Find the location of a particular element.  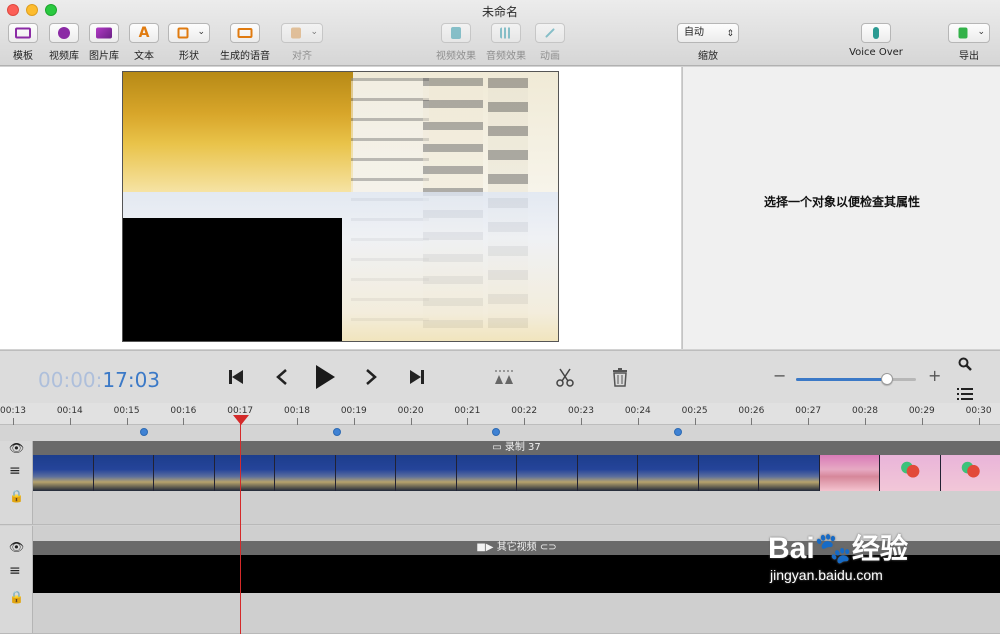

track-recording: 👁 ≡ 🔒 ▭ 录制 37 is located at coordinates (500, 483).